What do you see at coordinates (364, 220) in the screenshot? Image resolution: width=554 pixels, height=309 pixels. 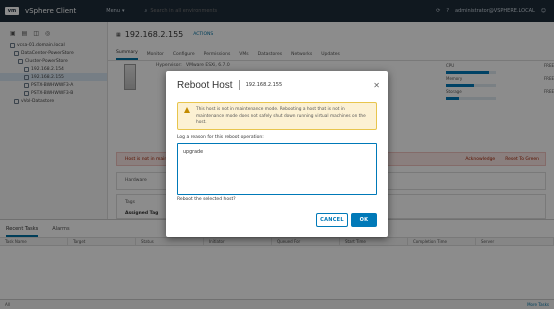 I see `ok-button: OK` at bounding box center [364, 220].